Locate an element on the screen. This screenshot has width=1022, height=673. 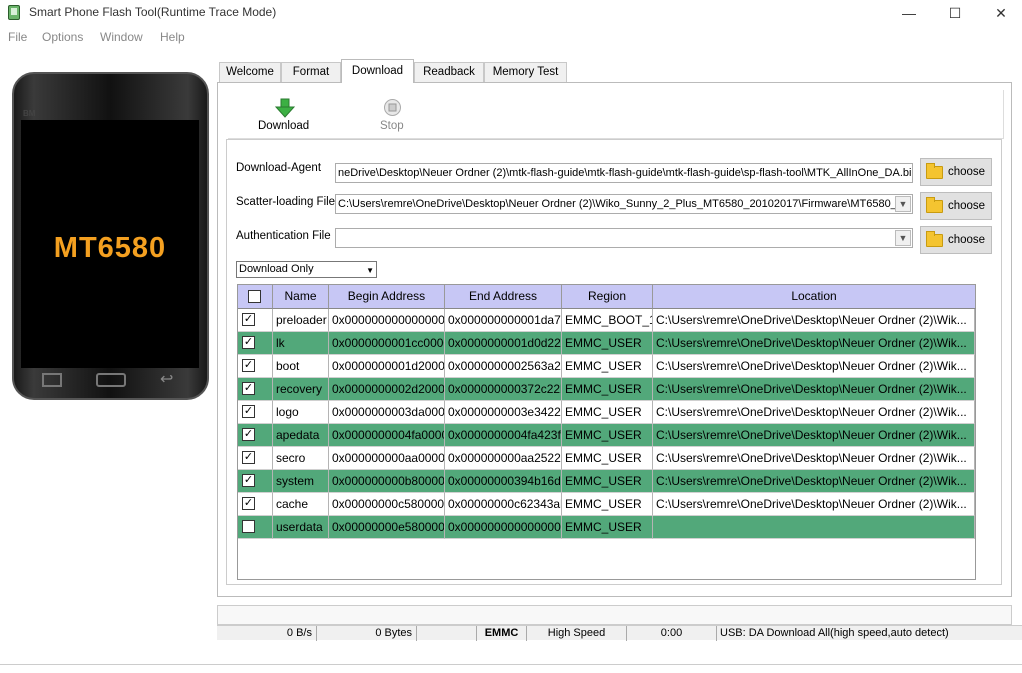
auth-file-label: Authentication File is located at coordinates (283, 236).